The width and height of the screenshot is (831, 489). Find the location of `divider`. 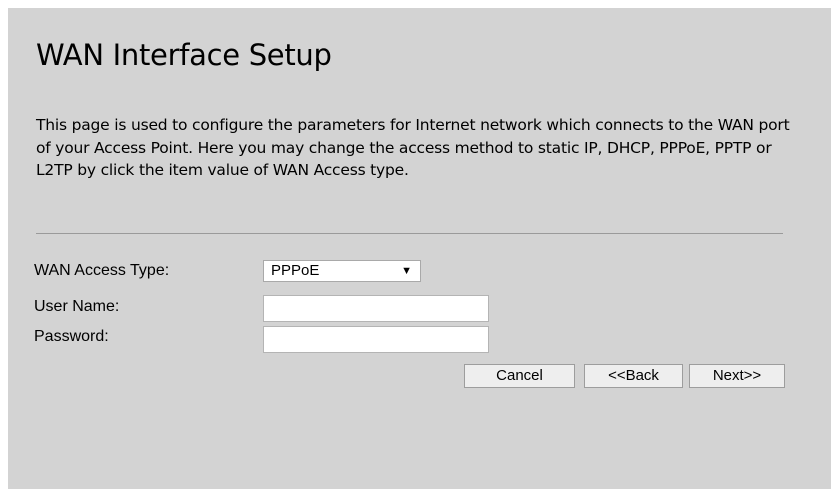

divider is located at coordinates (409, 233).